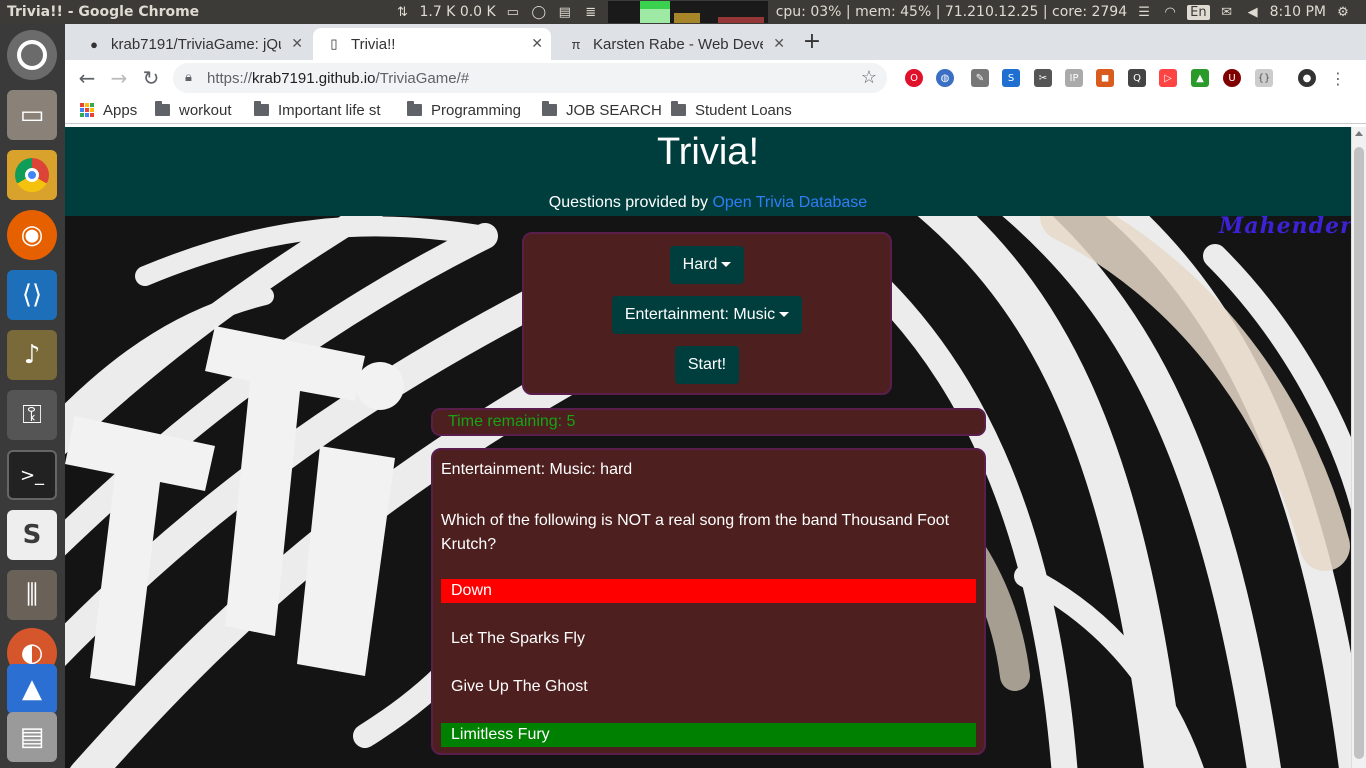  Describe the element at coordinates (980, 78) in the screenshot. I see `eyedropper-extension-icon: ✎` at that location.